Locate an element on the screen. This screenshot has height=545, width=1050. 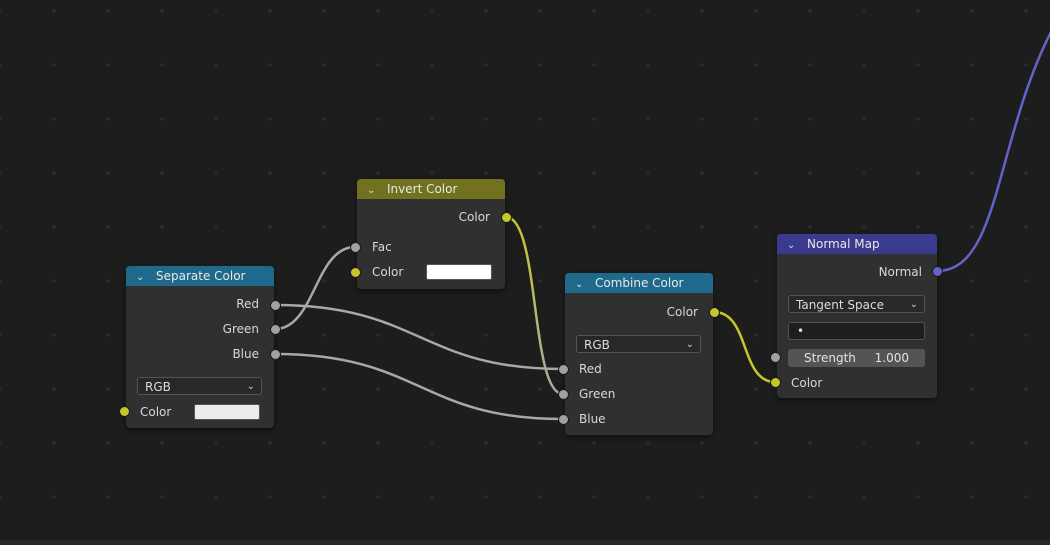
socket-normal-output is located at coordinates (937, 271).